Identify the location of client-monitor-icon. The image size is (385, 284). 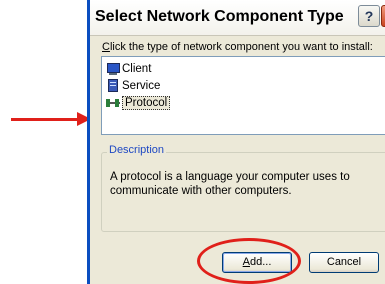
(113, 69).